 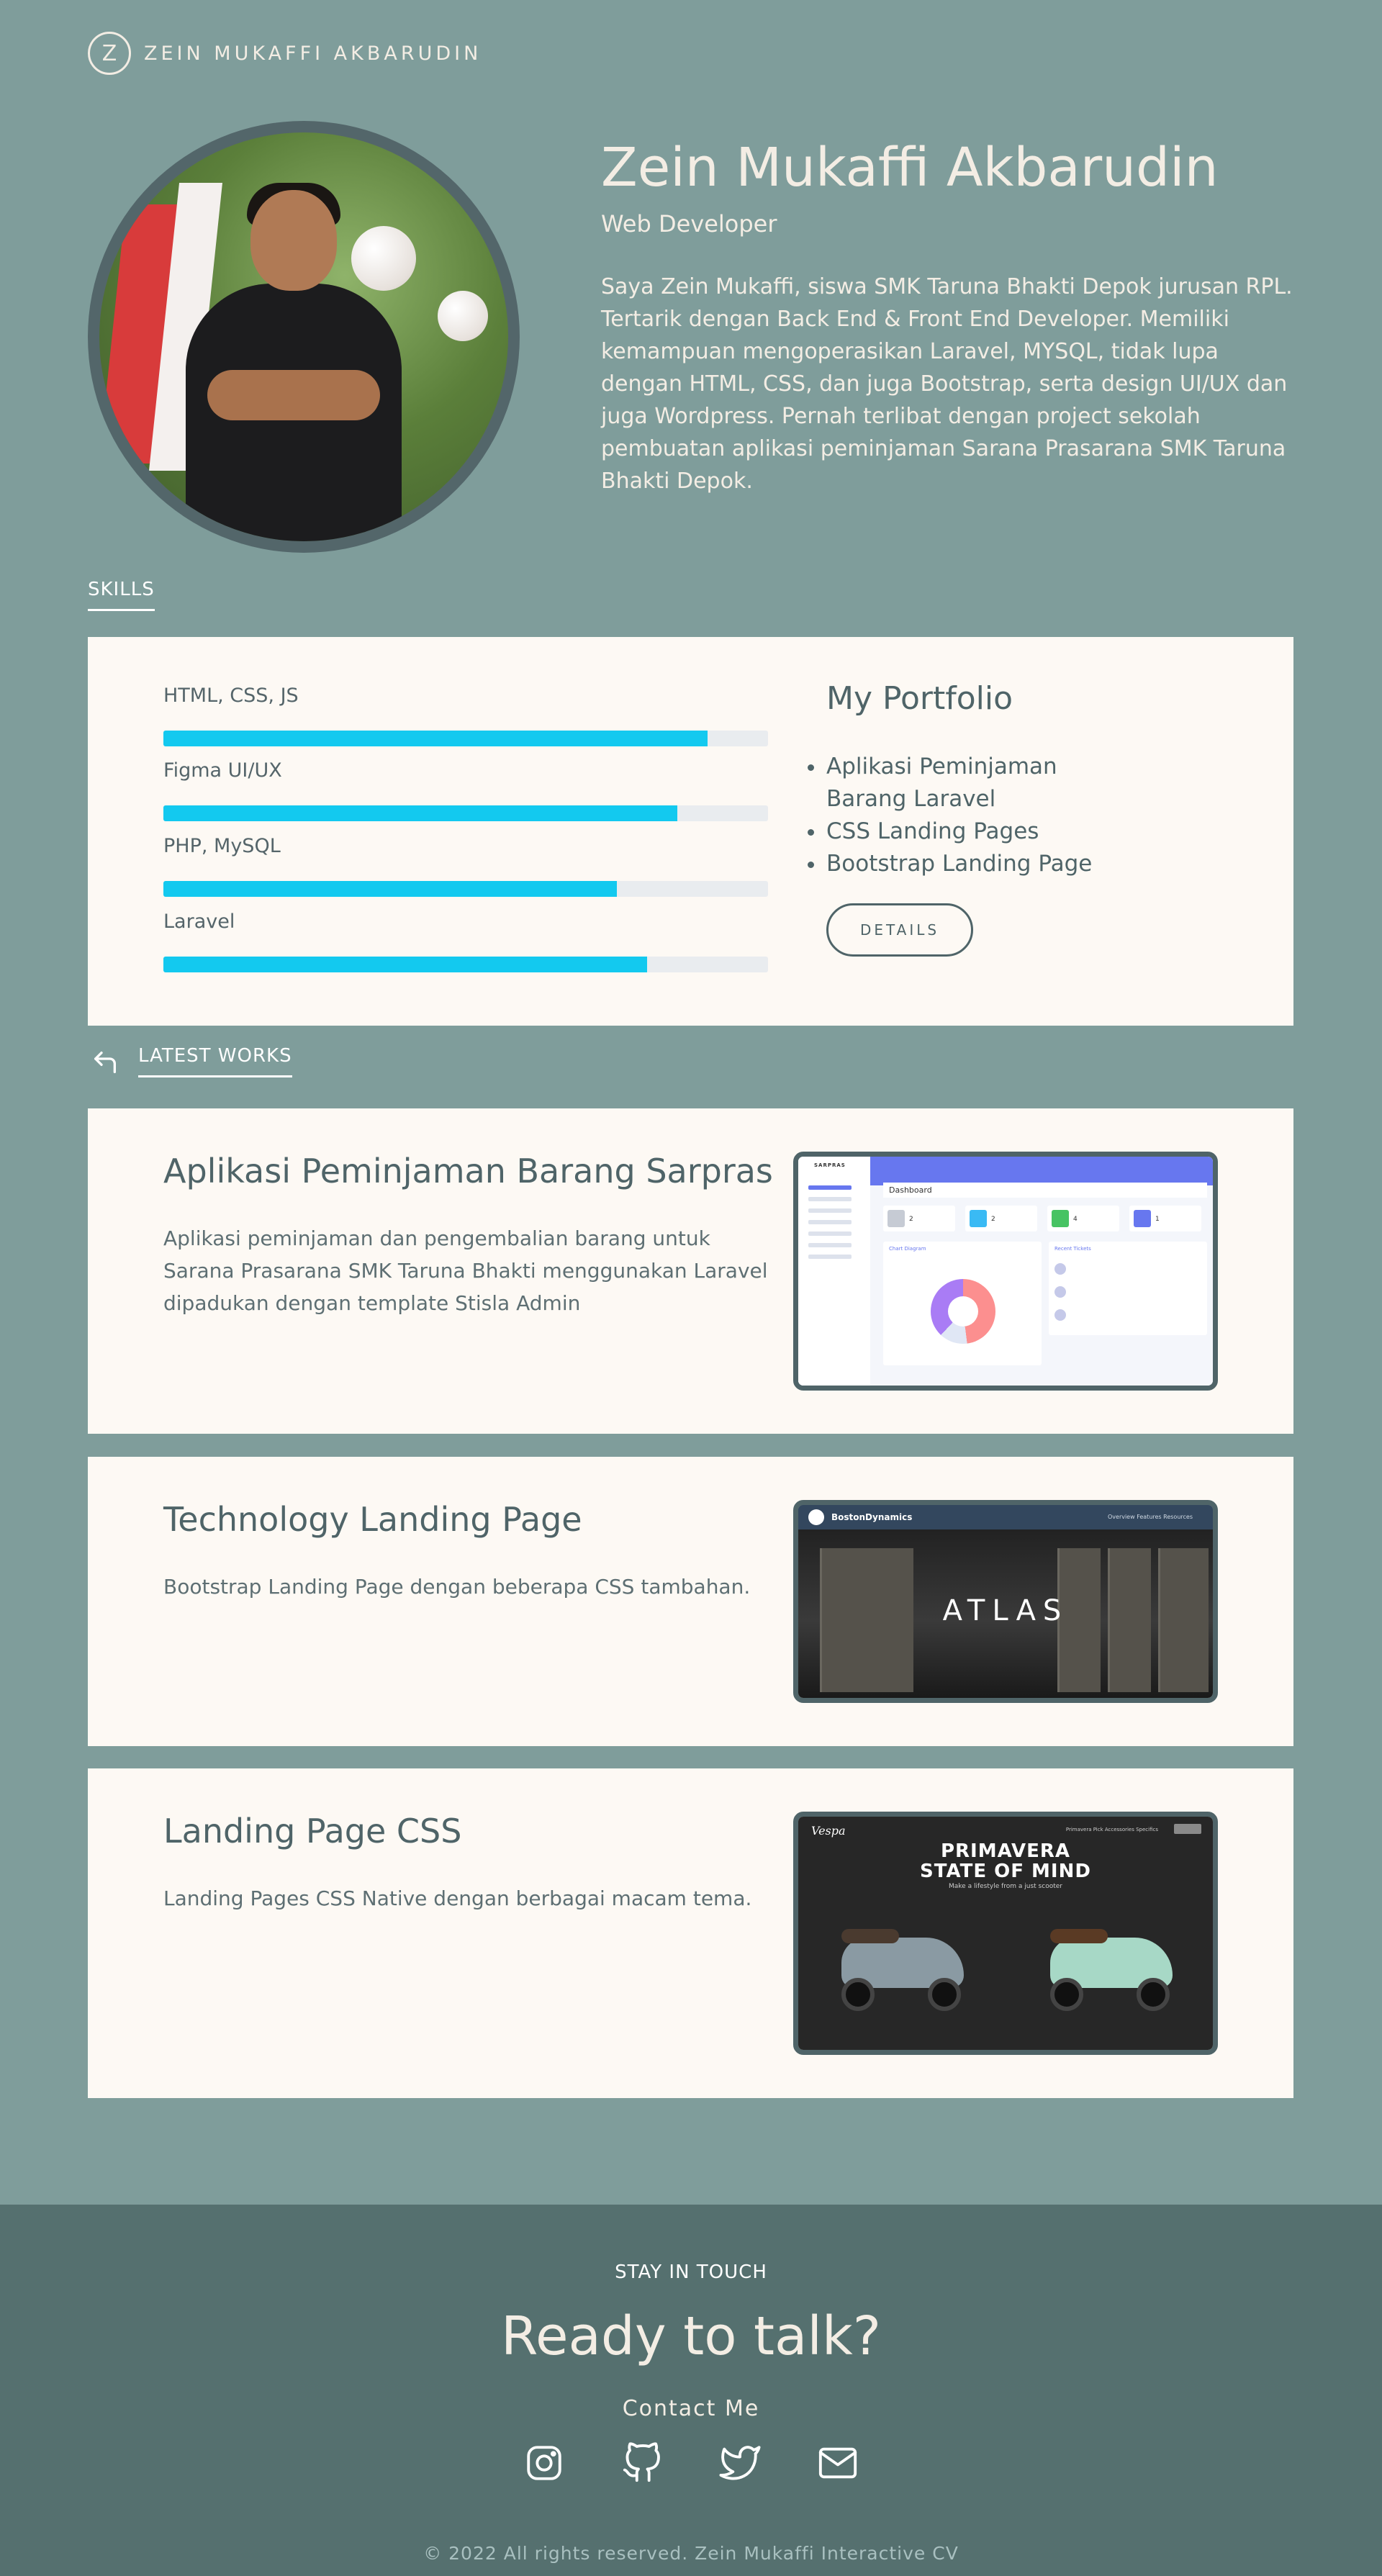 I want to click on preview-stat-value: 1, so click(x=1157, y=1219).